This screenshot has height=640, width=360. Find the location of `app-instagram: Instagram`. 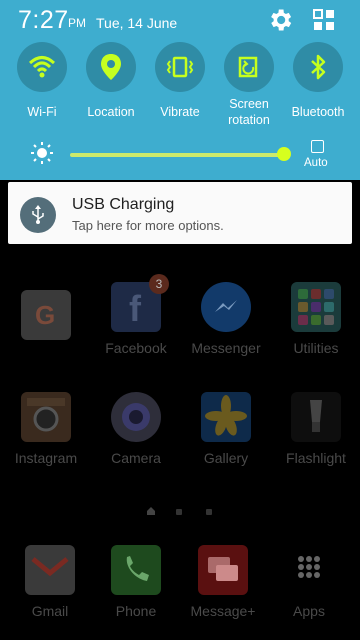

app-instagram: Instagram is located at coordinates (46, 429).